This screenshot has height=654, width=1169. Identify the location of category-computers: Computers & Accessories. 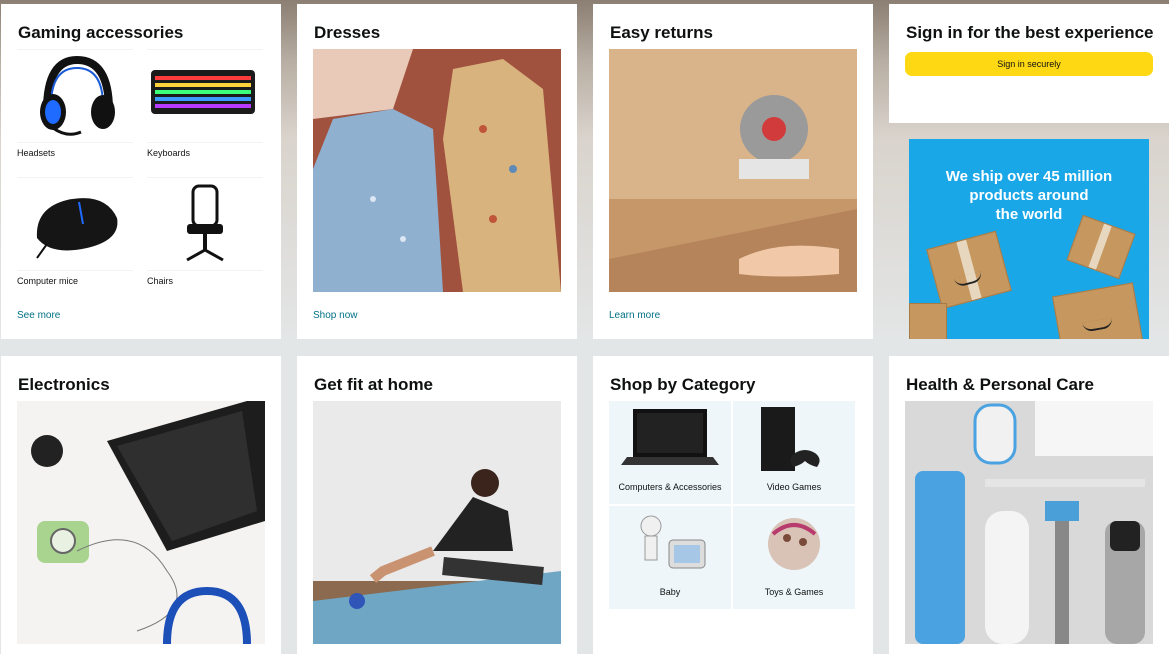
(670, 452).